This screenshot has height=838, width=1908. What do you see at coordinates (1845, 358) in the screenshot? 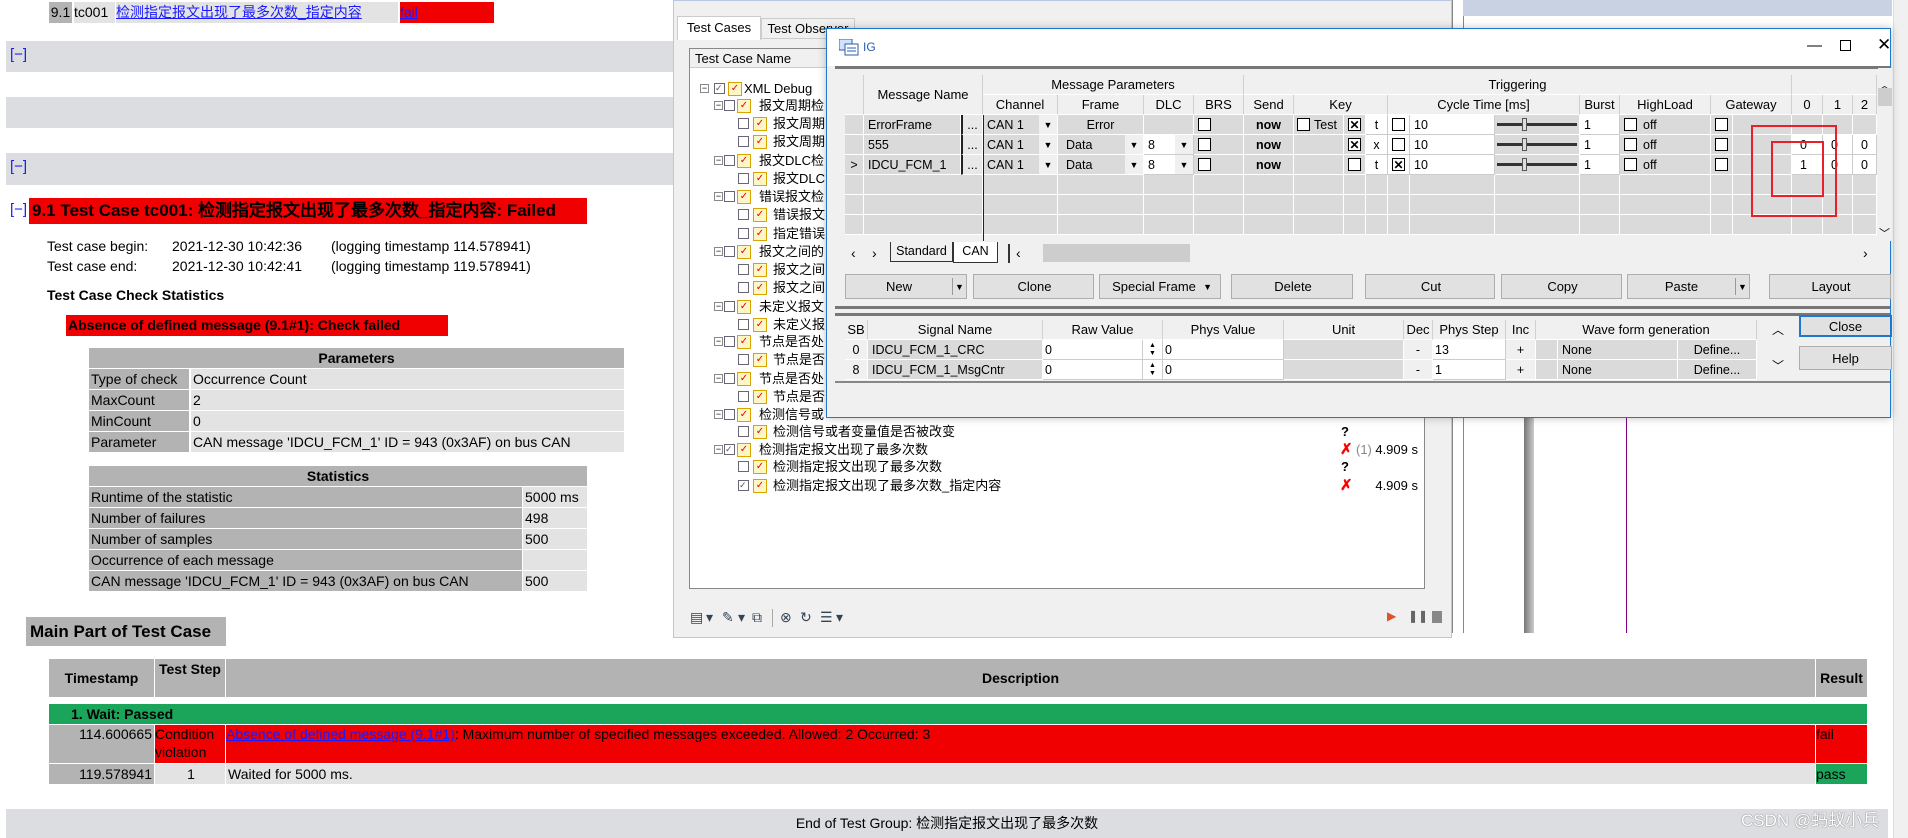
I see `help-button: Help` at bounding box center [1845, 358].